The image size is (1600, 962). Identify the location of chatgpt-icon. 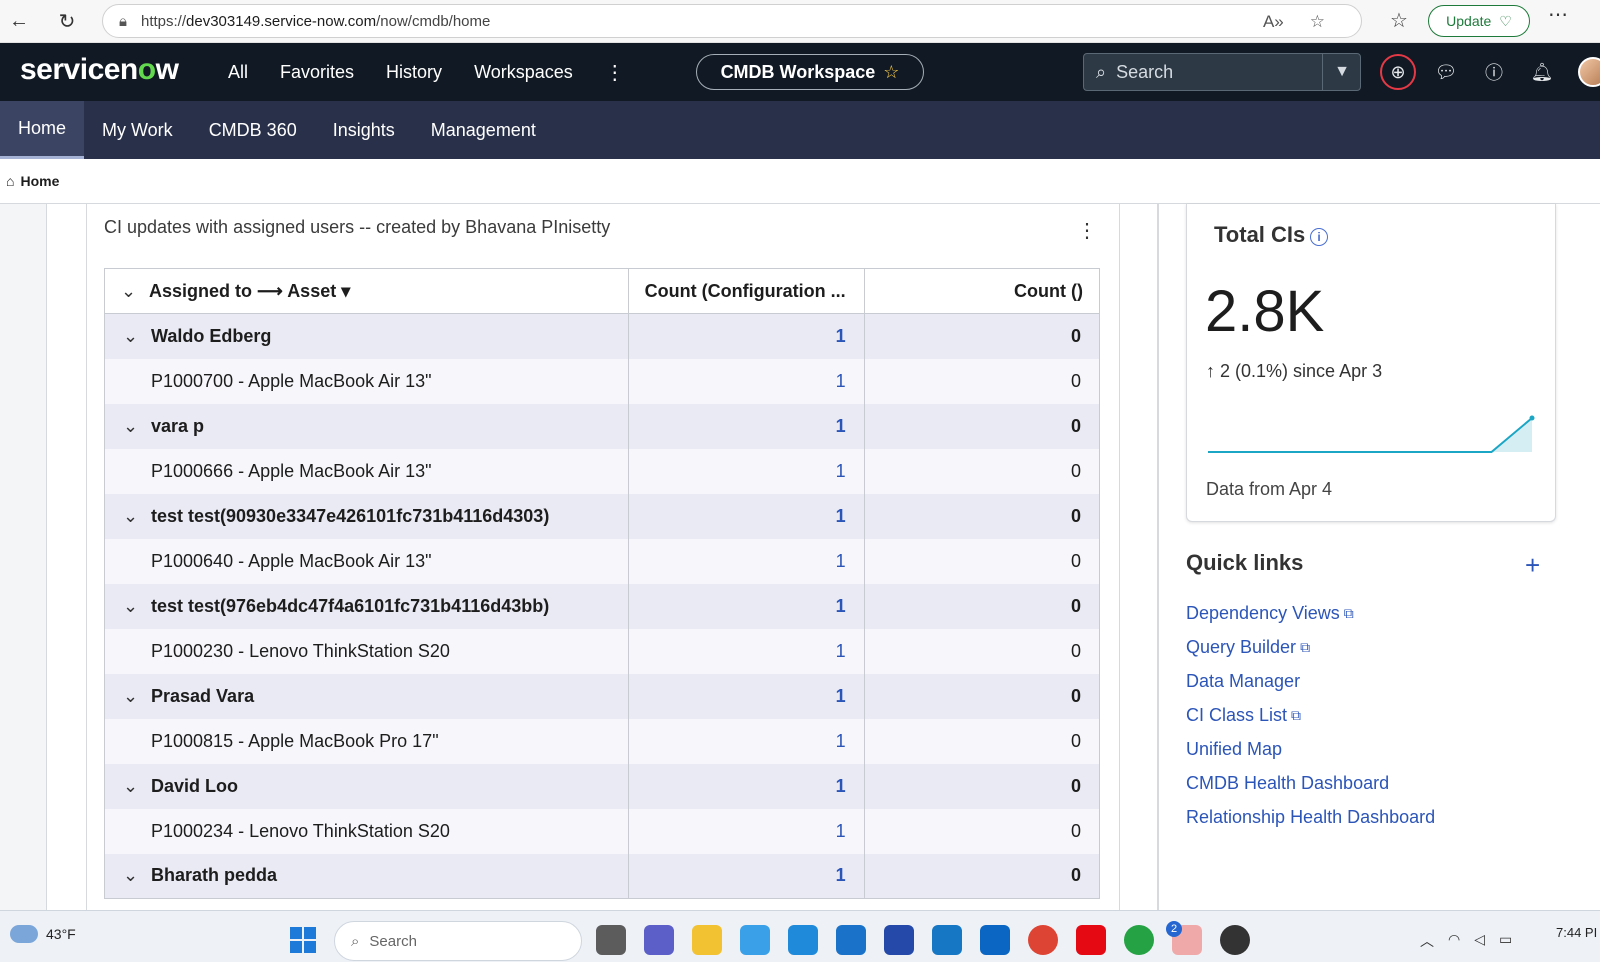
(1235, 940).